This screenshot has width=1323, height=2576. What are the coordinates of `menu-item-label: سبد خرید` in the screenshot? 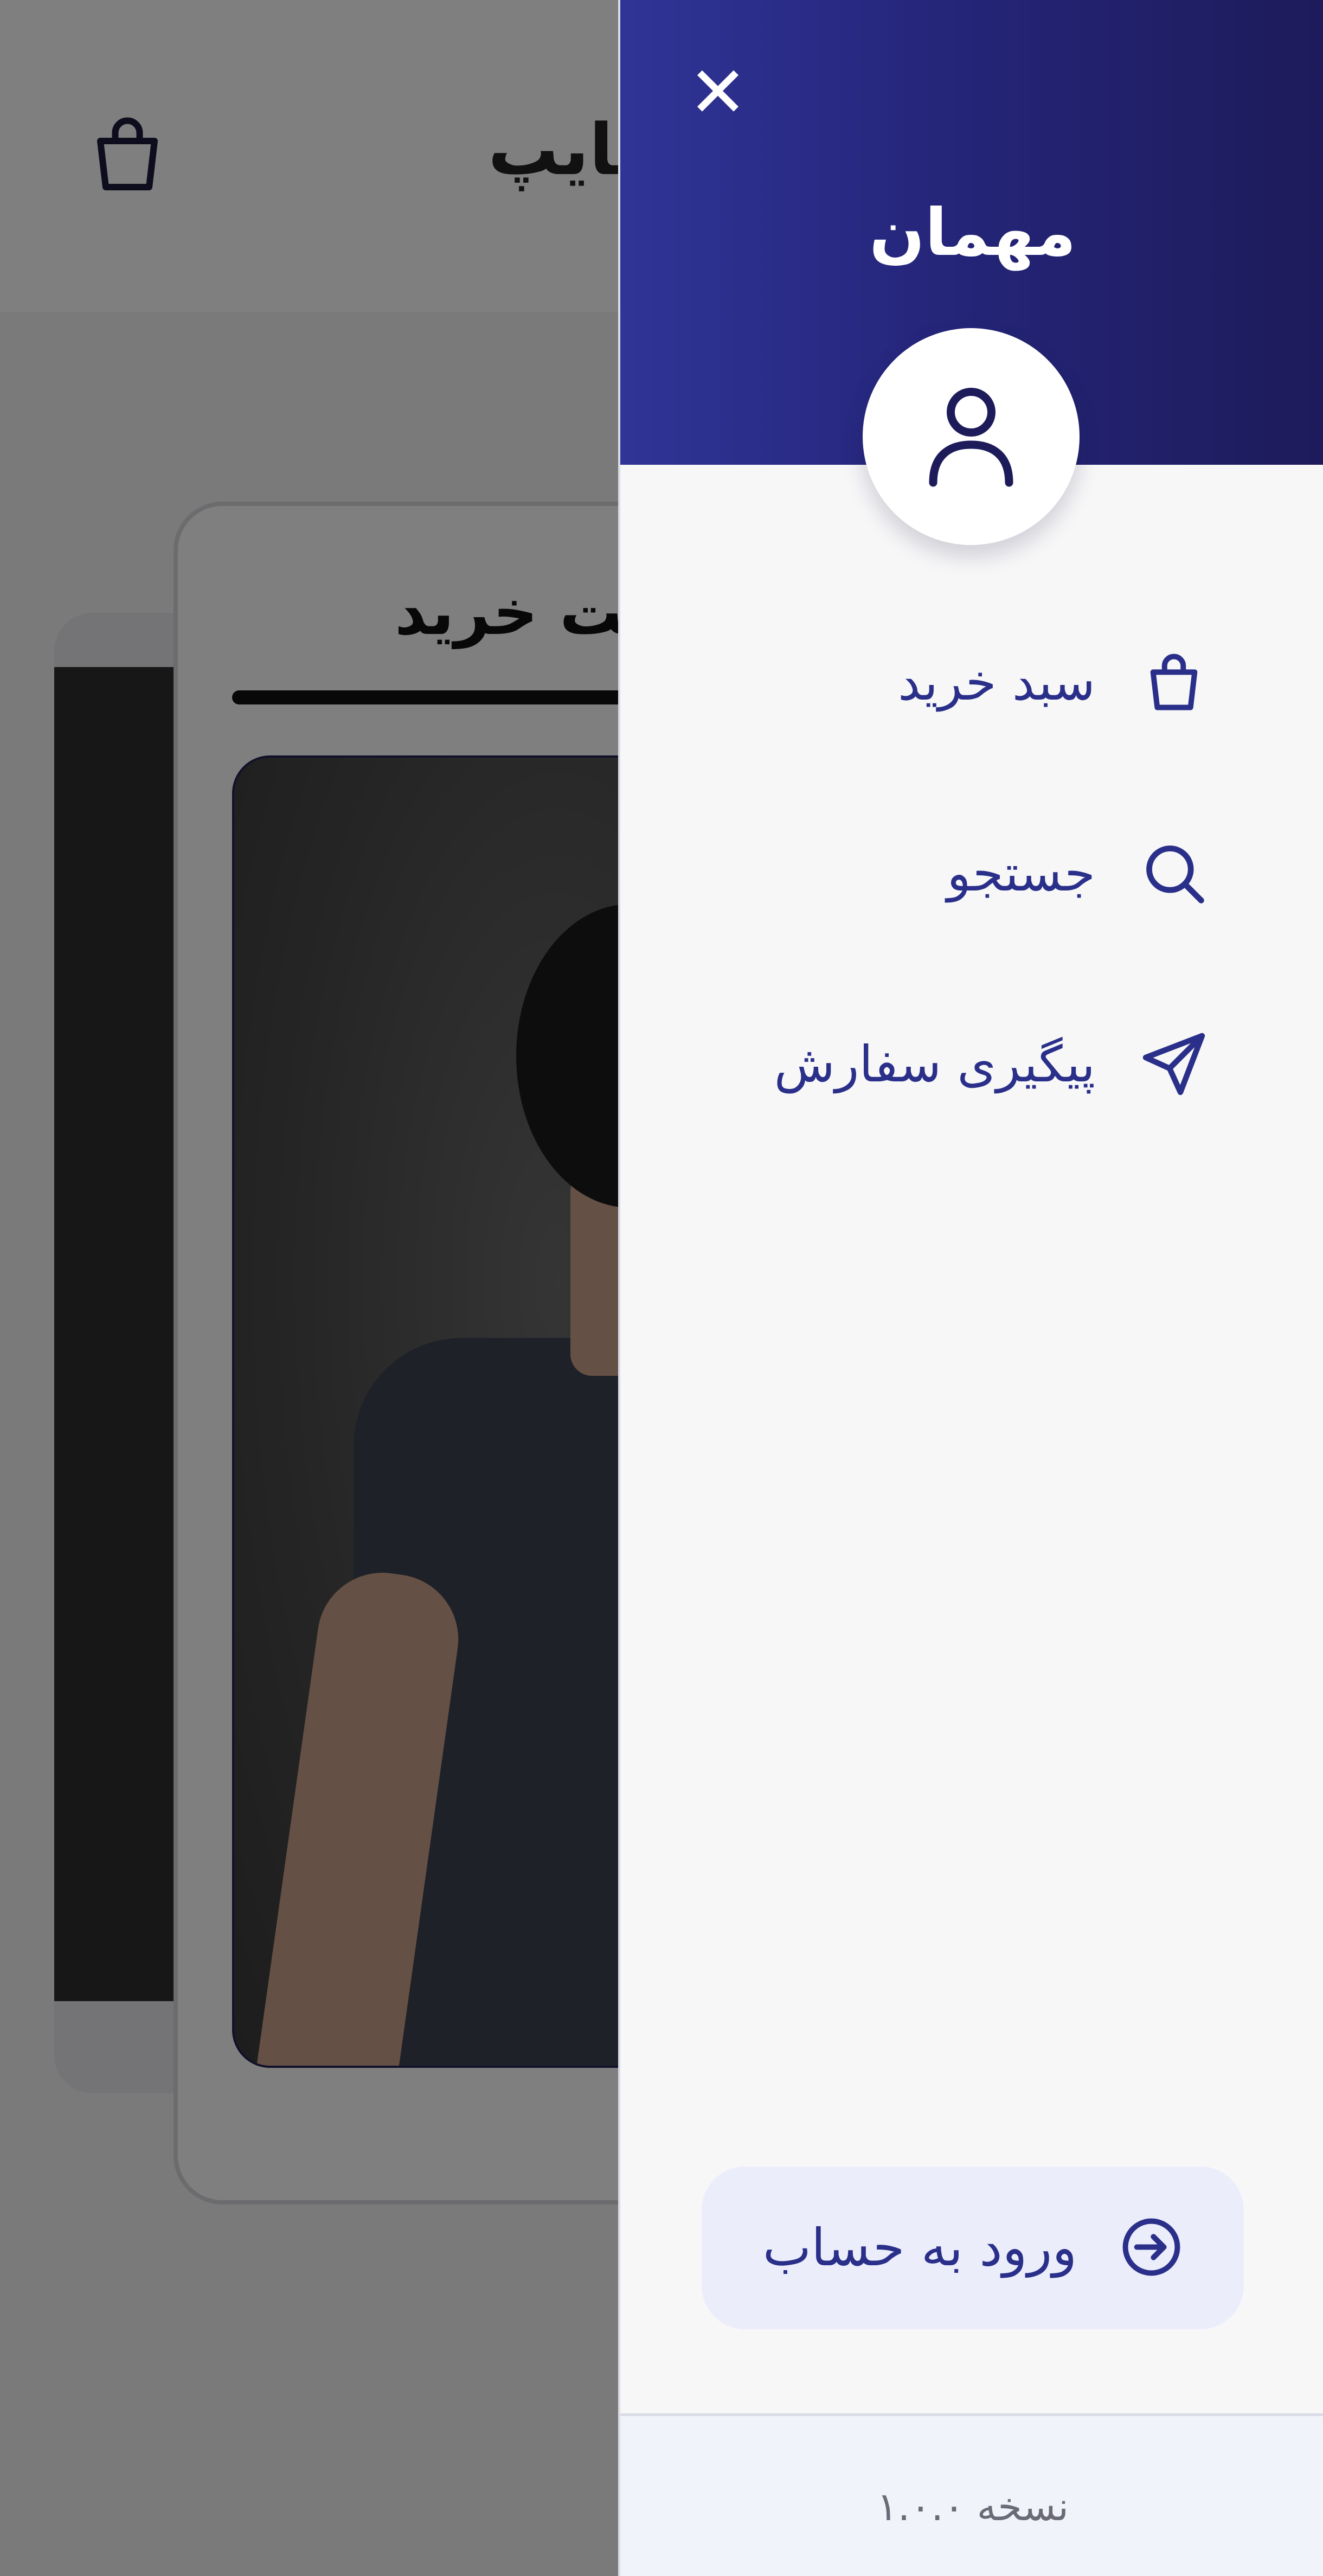 It's located at (997, 682).